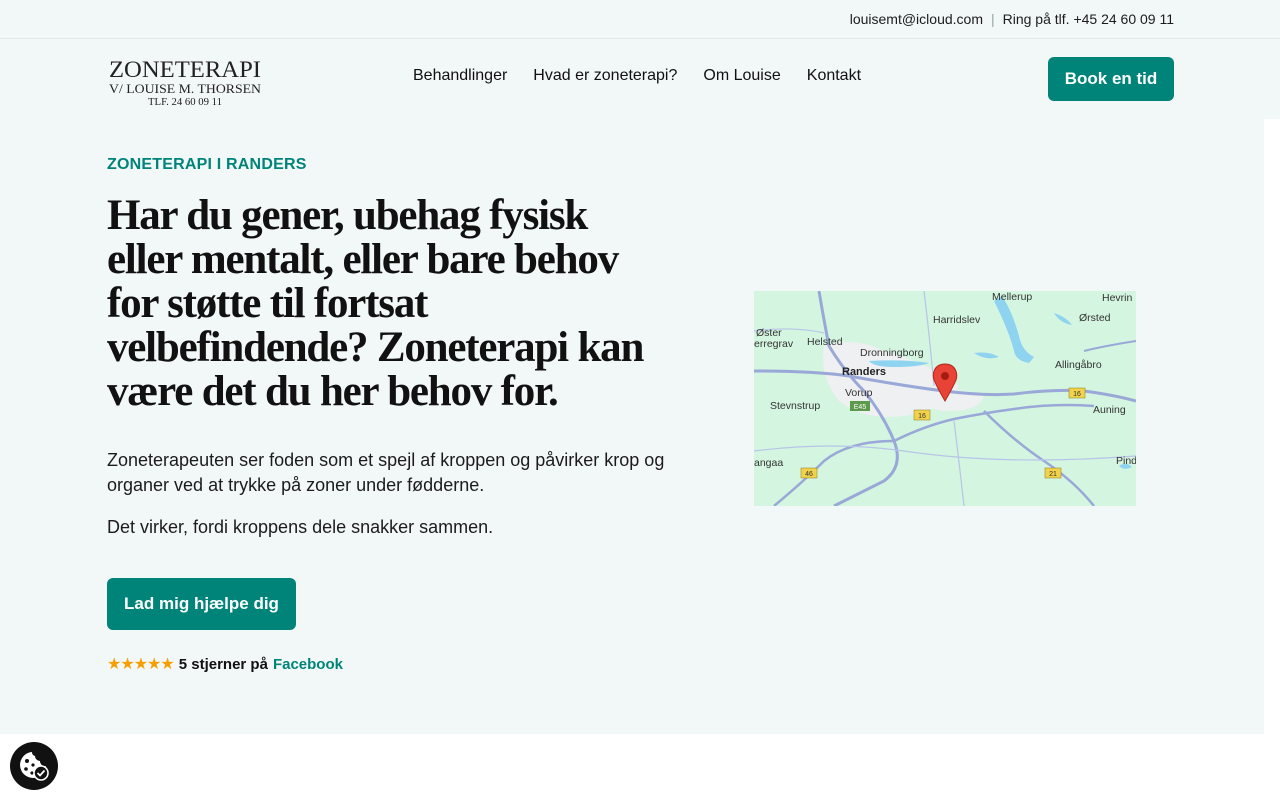 This screenshot has height=800, width=1280. What do you see at coordinates (741, 76) in the screenshot?
I see `nav-item-om-louise: Om Louise` at bounding box center [741, 76].